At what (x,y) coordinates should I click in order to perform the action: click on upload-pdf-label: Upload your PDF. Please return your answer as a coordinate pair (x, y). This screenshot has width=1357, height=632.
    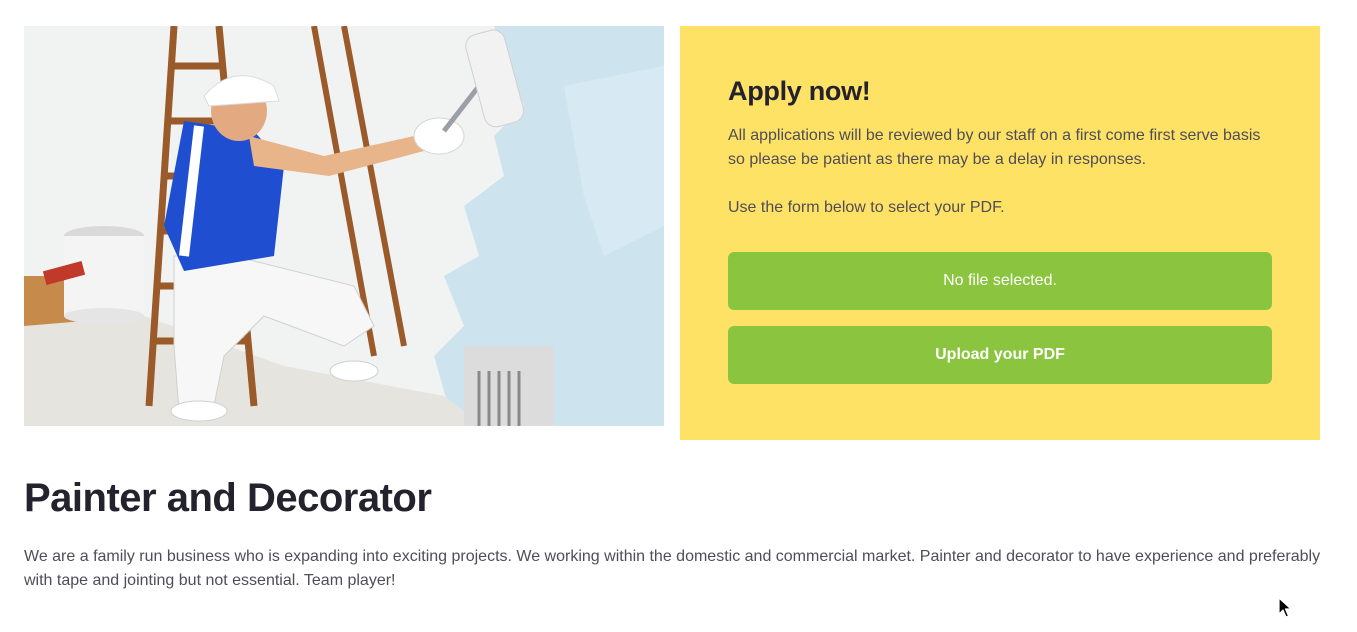
    Looking at the image, I should click on (1000, 354).